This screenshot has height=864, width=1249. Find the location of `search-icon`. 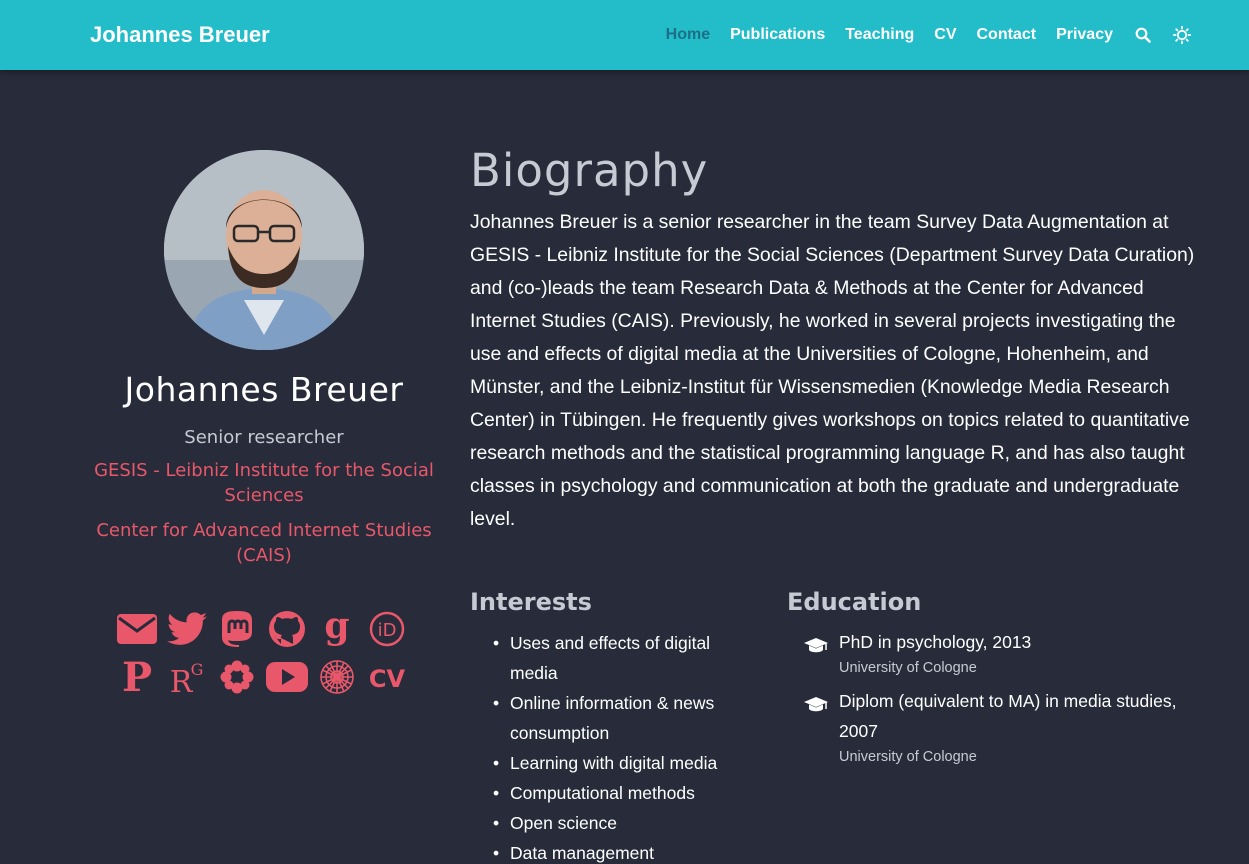

search-icon is located at coordinates (1143, 35).